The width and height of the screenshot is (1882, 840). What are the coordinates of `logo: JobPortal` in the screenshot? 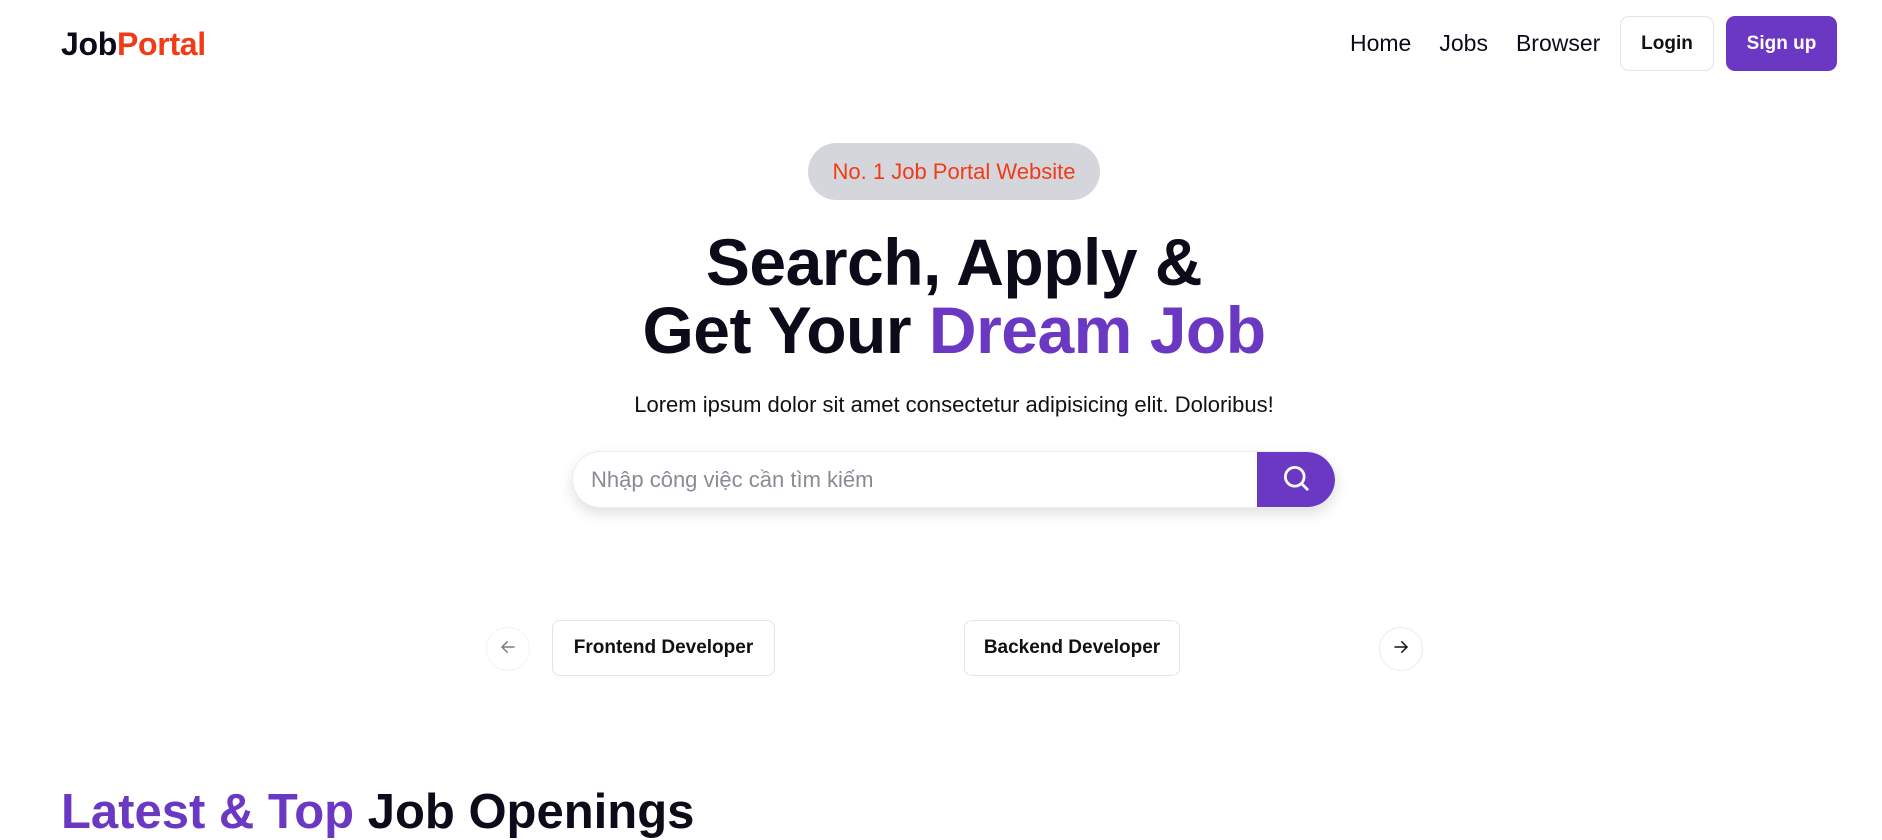 It's located at (133, 44).